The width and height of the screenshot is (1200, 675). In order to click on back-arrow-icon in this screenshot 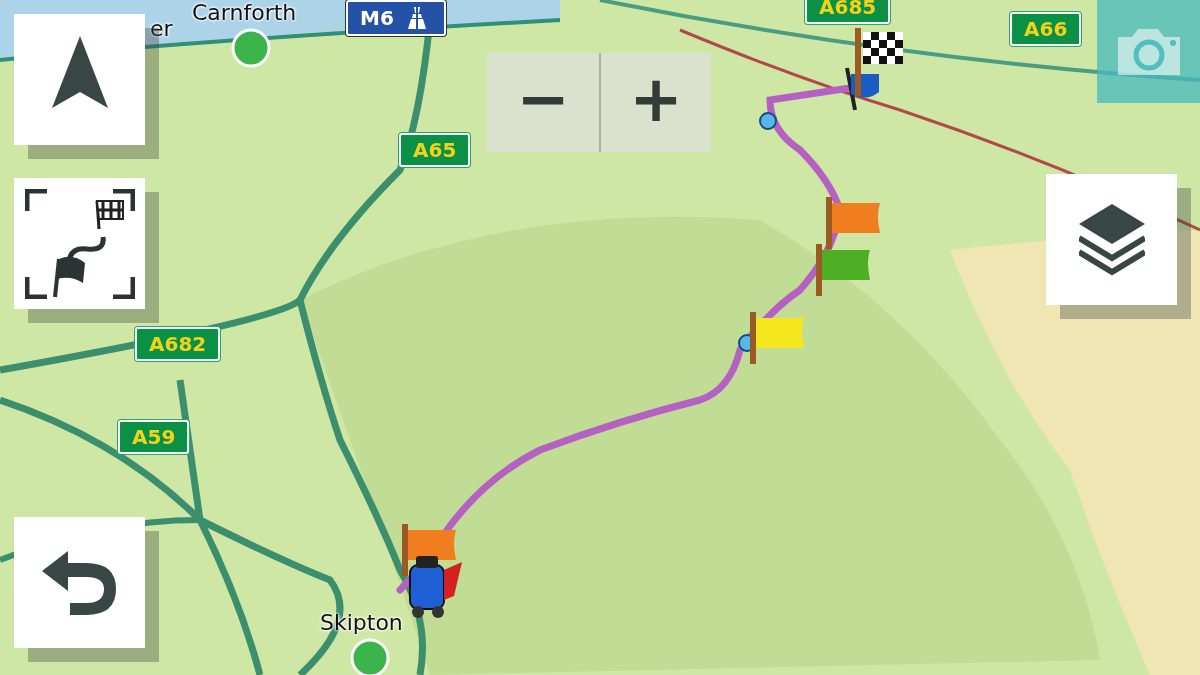, I will do `click(79, 582)`.